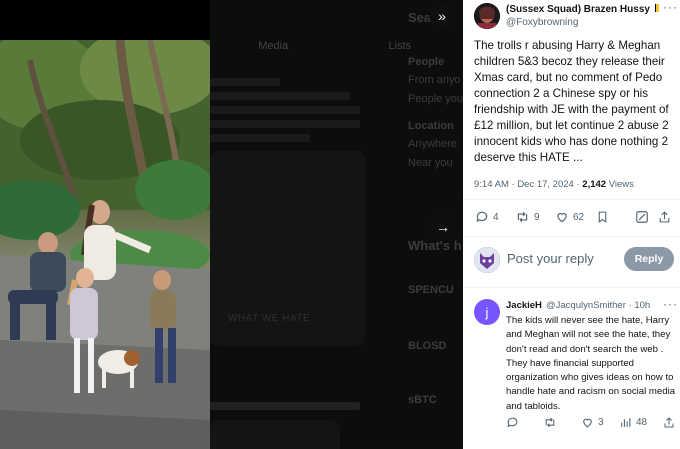 Image resolution: width=680 pixels, height=449 pixels. I want to click on dimmed-location-label: Location, so click(431, 126).